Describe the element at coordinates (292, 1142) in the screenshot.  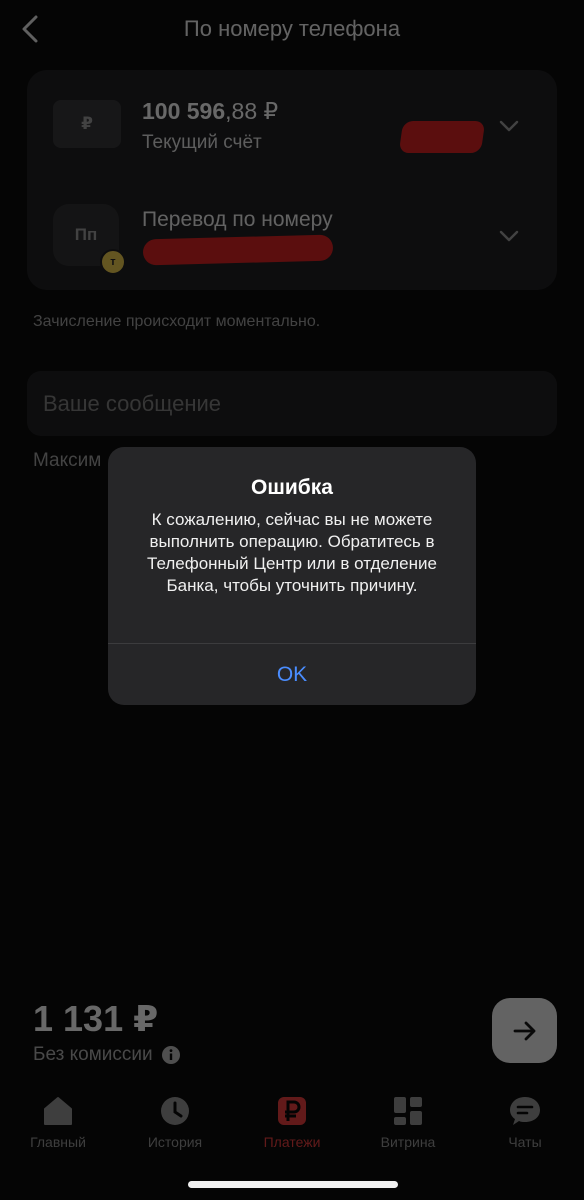
I see `tab-label: Платежи` at that location.